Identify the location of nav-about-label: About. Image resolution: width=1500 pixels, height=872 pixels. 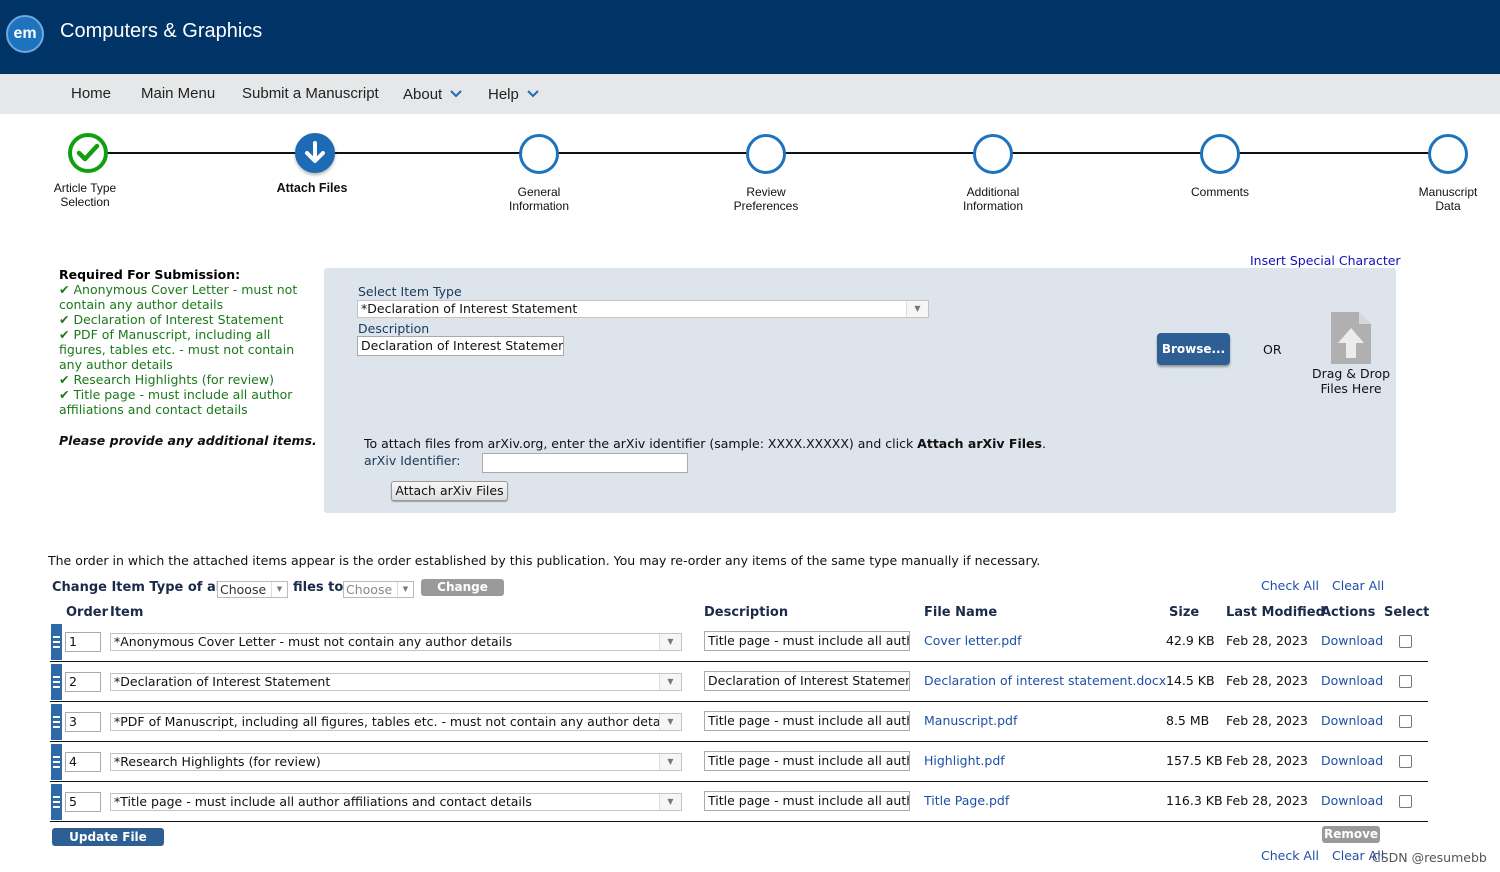
(423, 94).